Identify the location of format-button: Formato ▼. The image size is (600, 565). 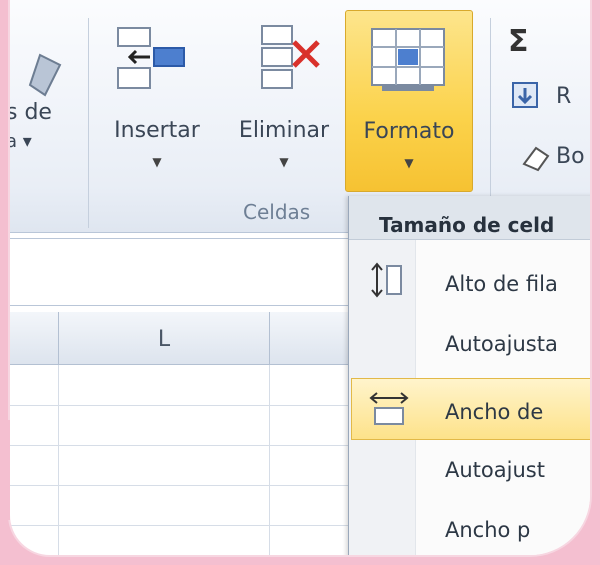
(409, 101).